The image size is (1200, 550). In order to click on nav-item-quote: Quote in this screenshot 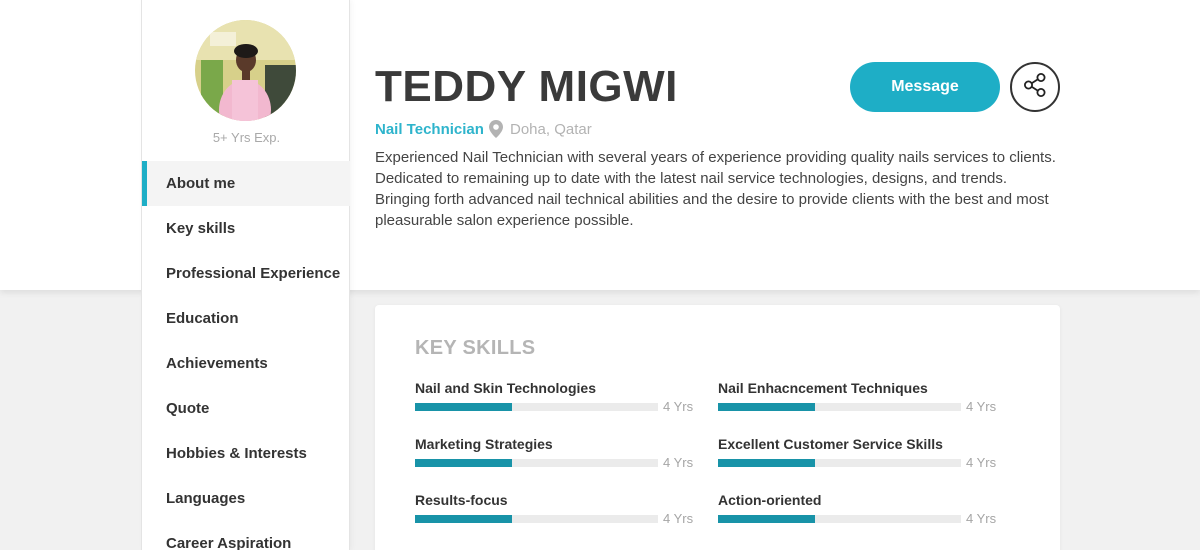, I will do `click(246, 408)`.